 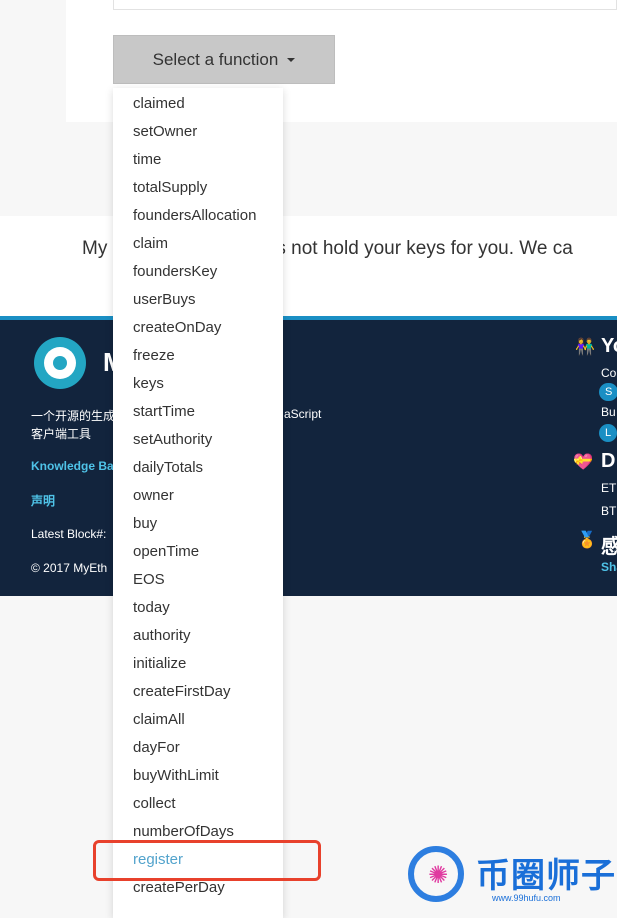 I want to click on menu-item-number-of-days: numberOfDays, so click(x=183, y=831).